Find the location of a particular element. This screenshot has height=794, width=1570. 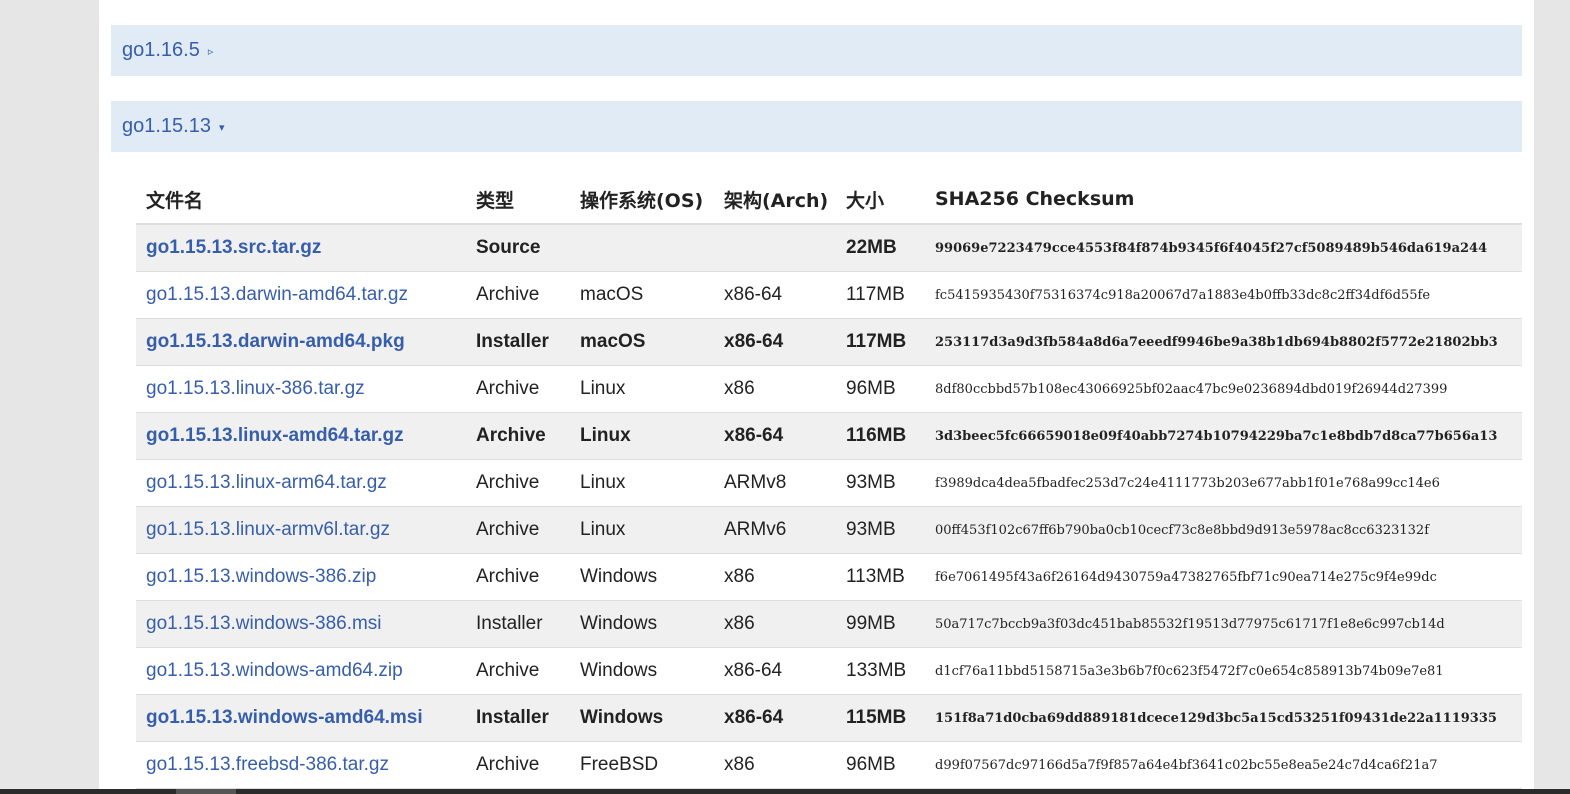

file-link-cell: go1.15.13.windows-386.msi is located at coordinates (301, 624).